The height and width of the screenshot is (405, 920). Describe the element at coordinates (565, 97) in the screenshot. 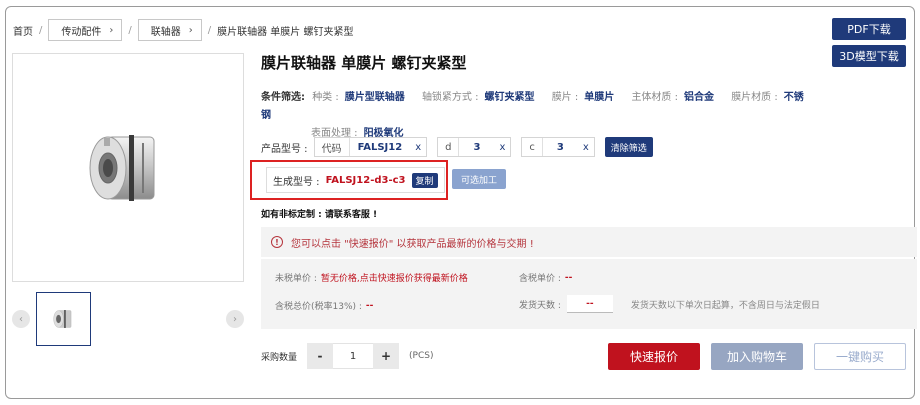

I see `filter-key: 膜片 :` at that location.